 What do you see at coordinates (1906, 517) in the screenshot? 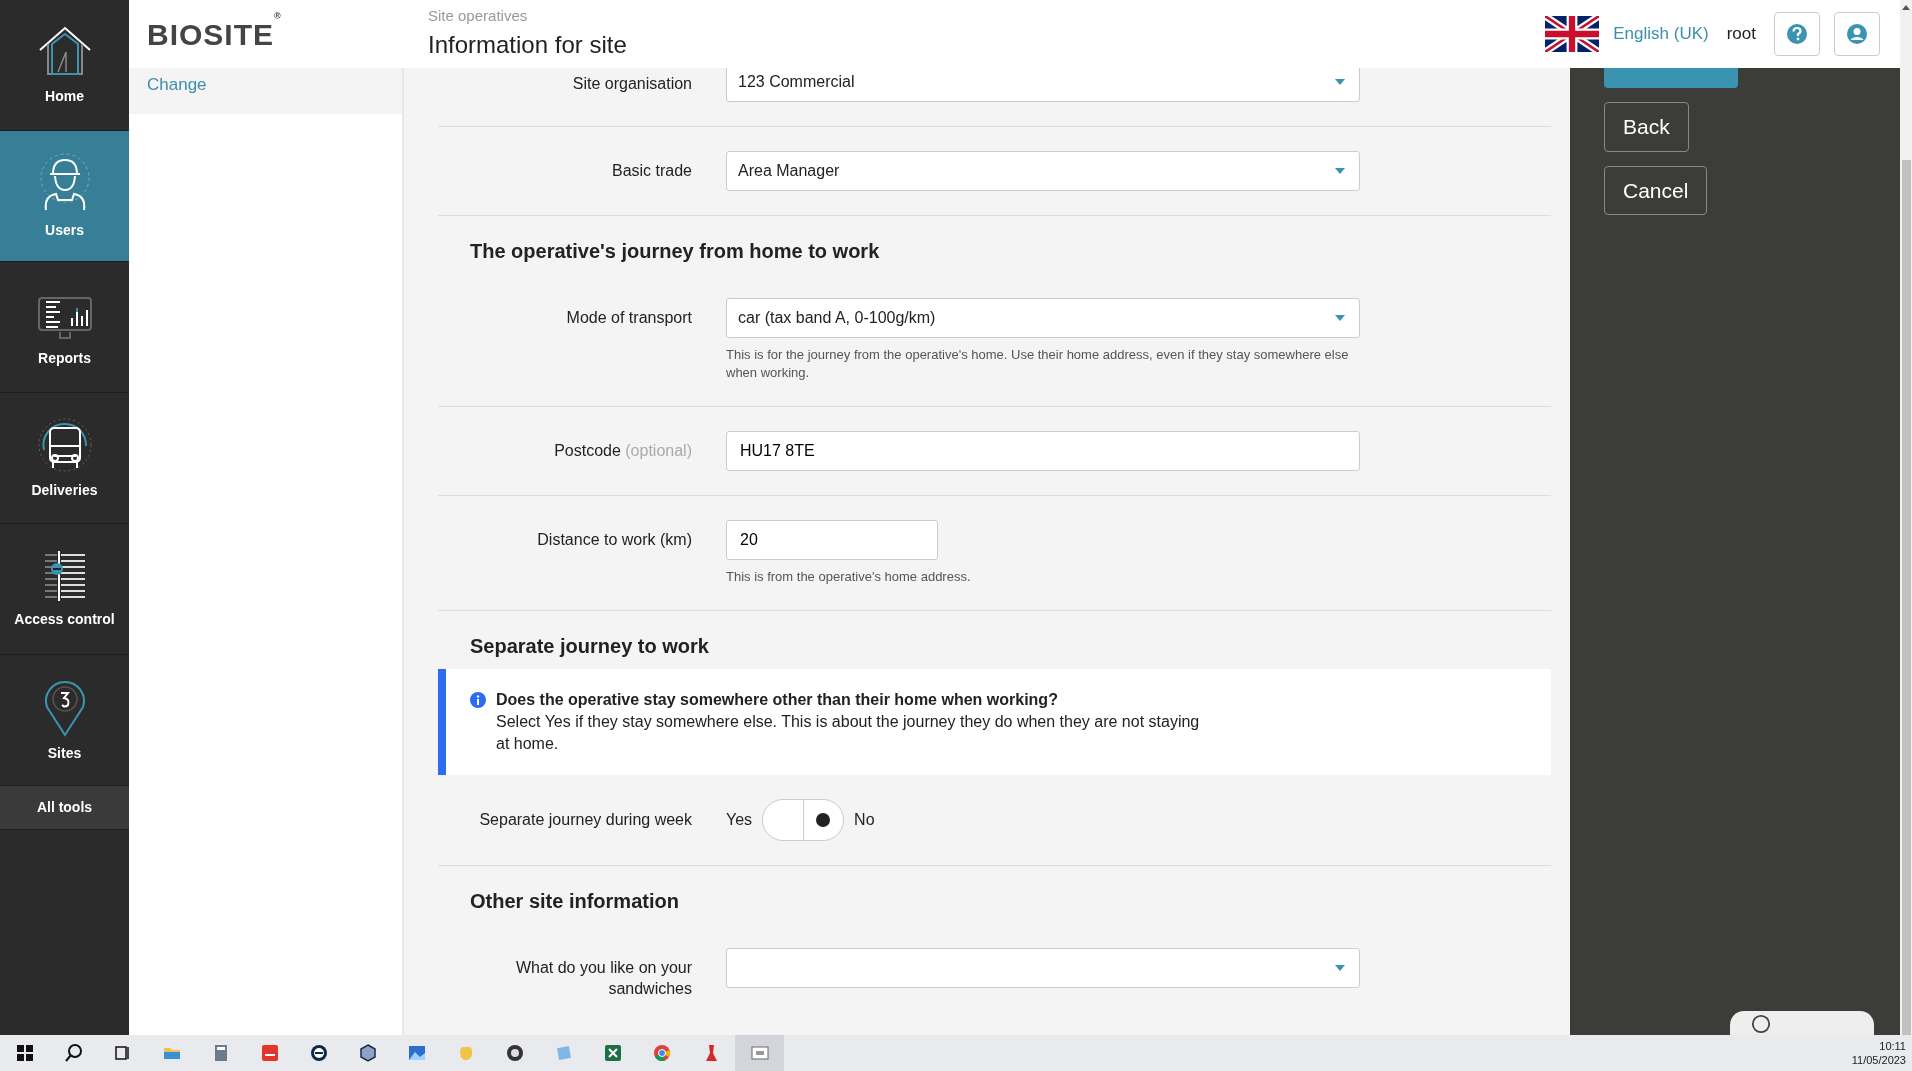
I see `scrollbar` at bounding box center [1906, 517].